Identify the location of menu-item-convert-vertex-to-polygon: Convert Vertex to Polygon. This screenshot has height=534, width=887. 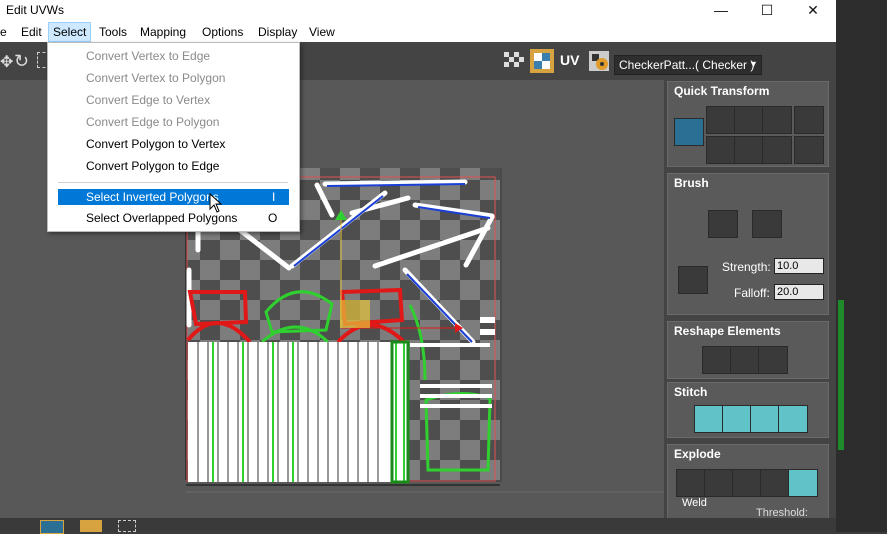
(156, 78).